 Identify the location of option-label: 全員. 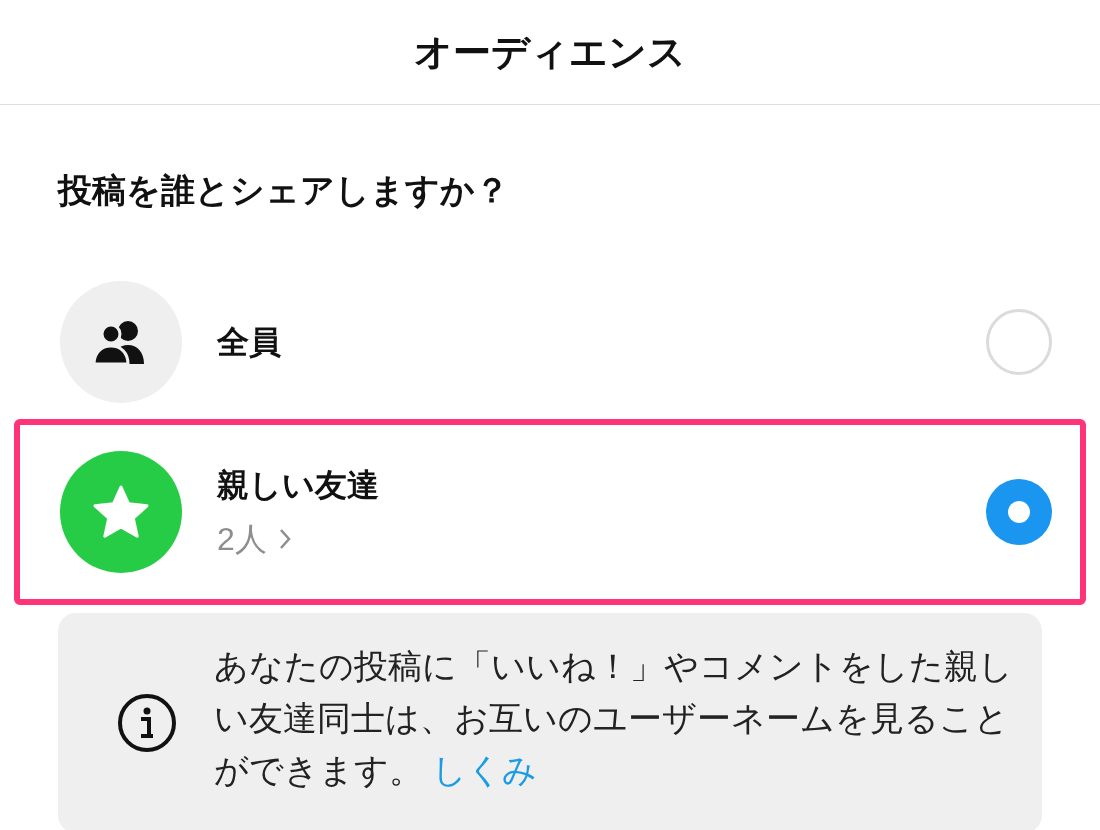
(249, 342).